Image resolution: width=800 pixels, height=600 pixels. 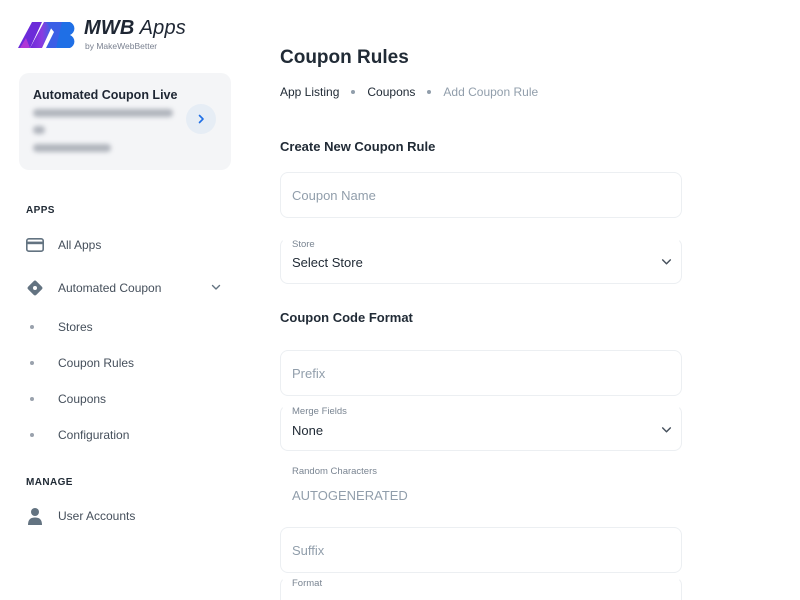 I want to click on breadcrumb-coupons: Coupons, so click(x=391, y=92).